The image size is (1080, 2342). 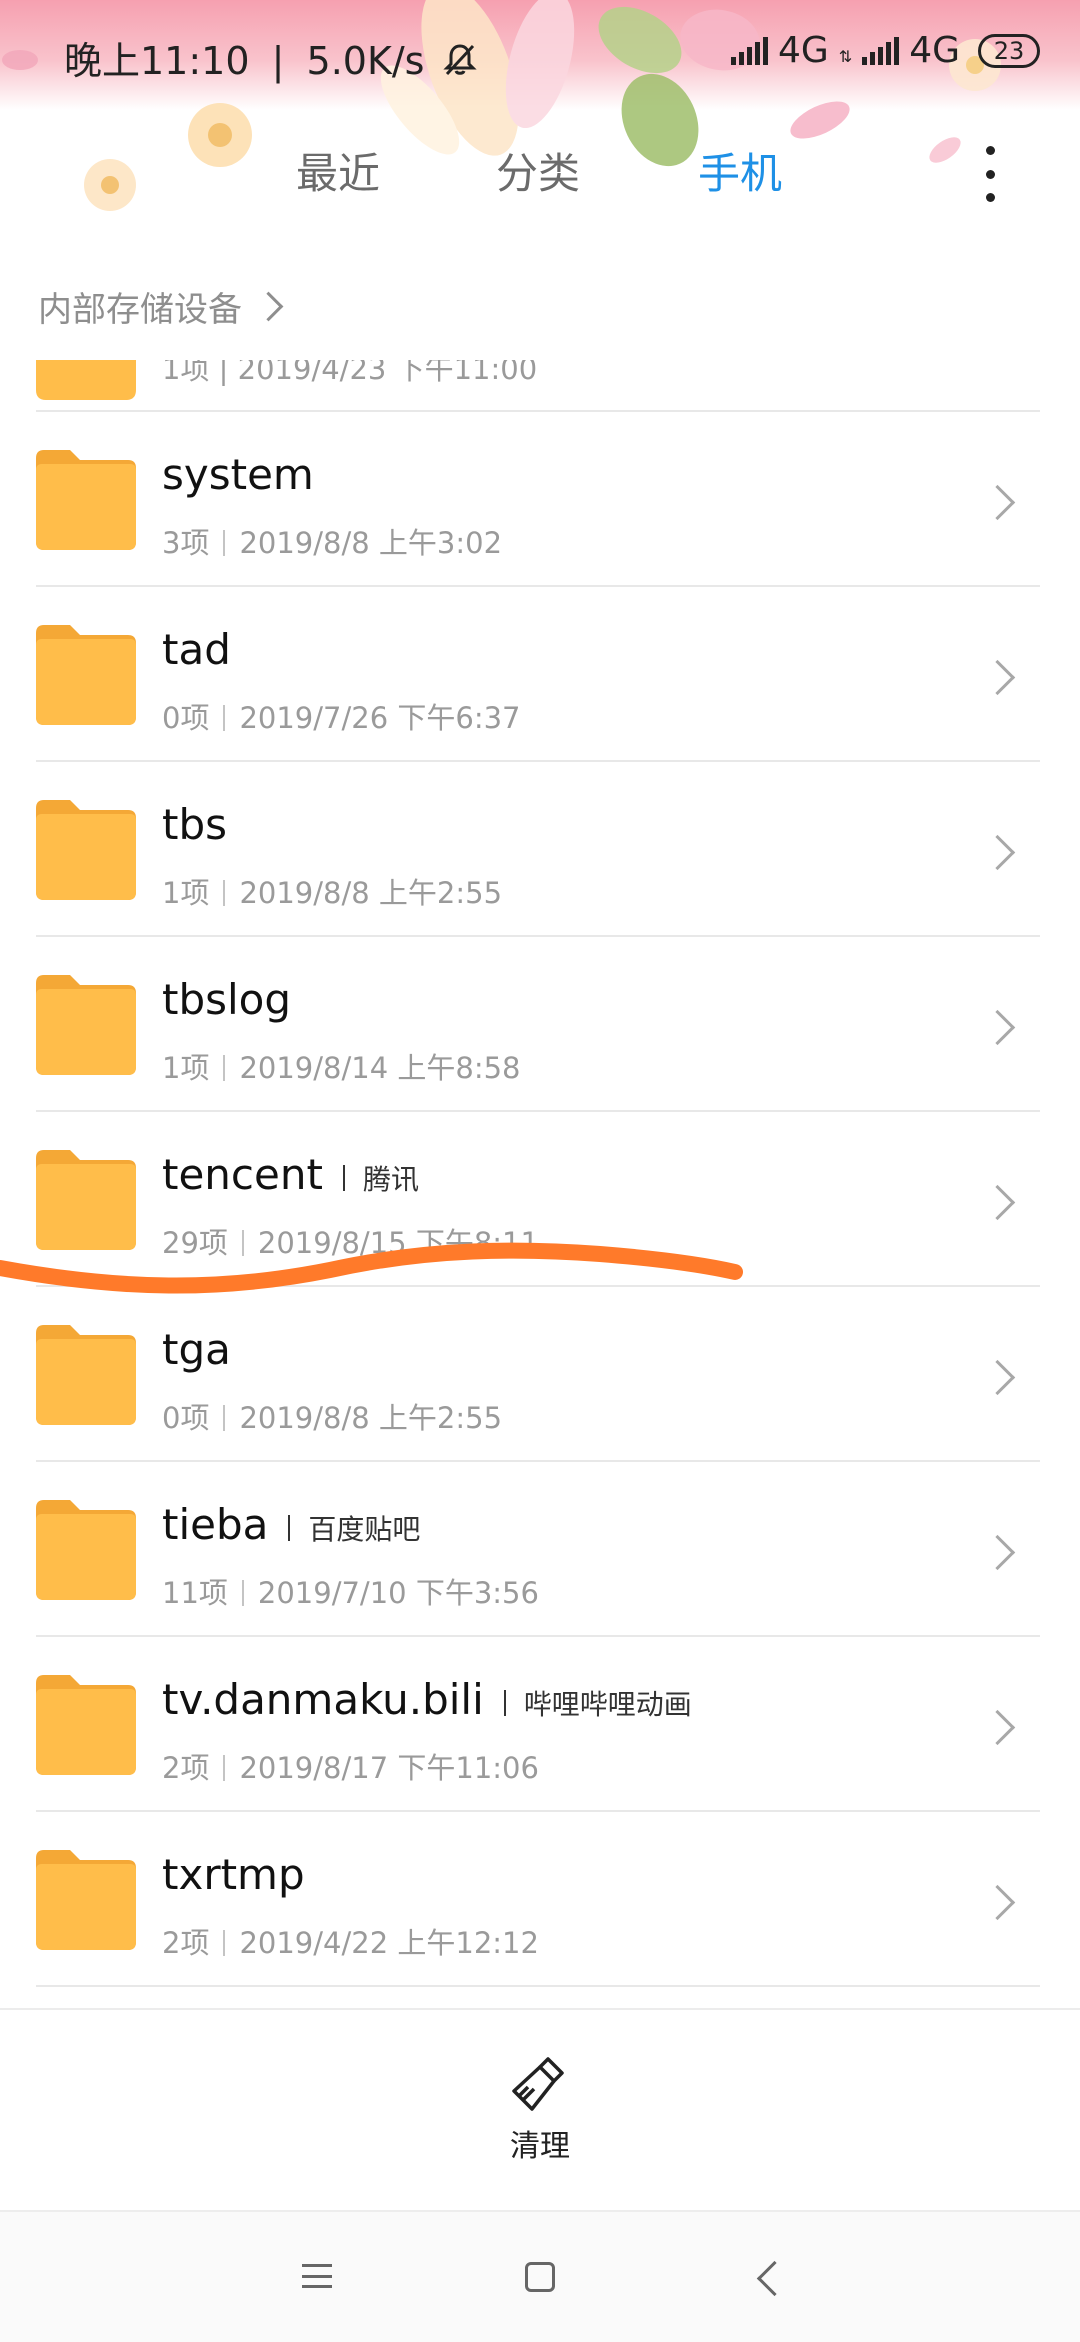 What do you see at coordinates (215, 1524) in the screenshot?
I see `folder-name-text: tieba` at bounding box center [215, 1524].